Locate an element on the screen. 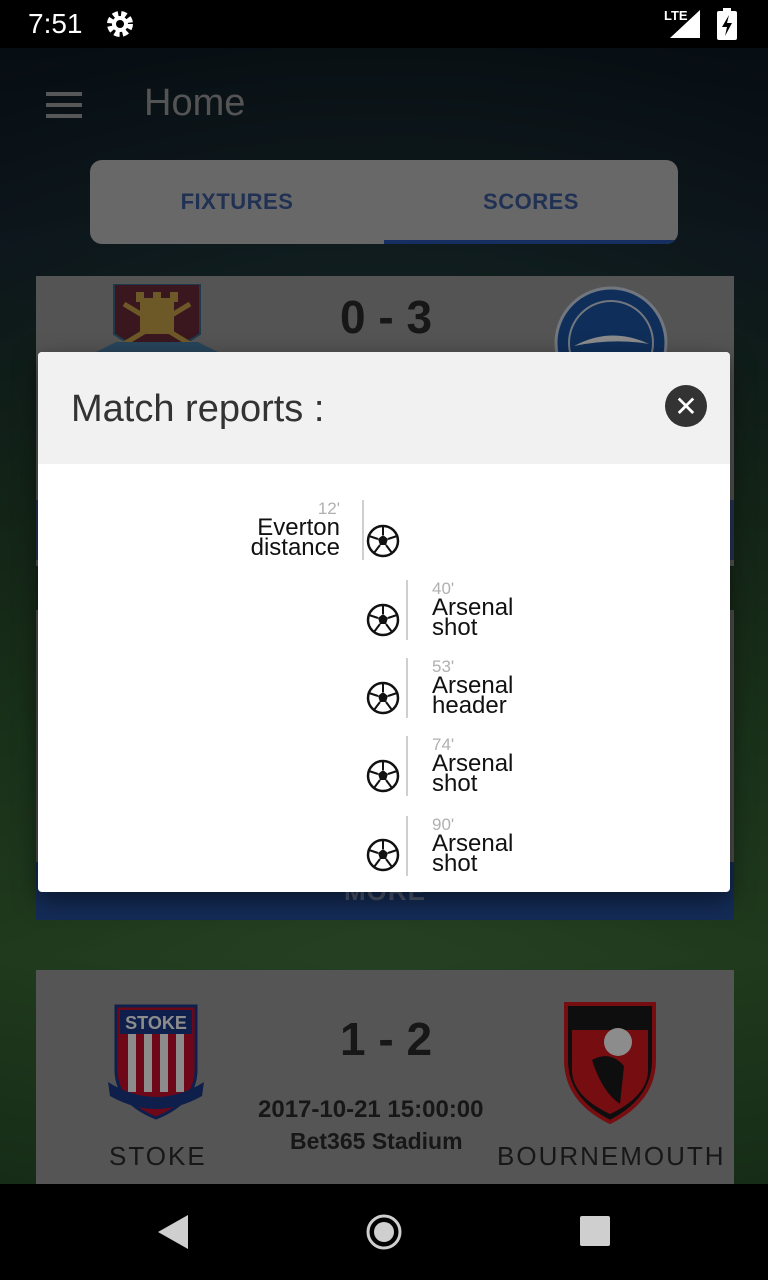 This screenshot has width=768, height=1280. timeline-event: 90' Arsenal shot is located at coordinates (472, 846).